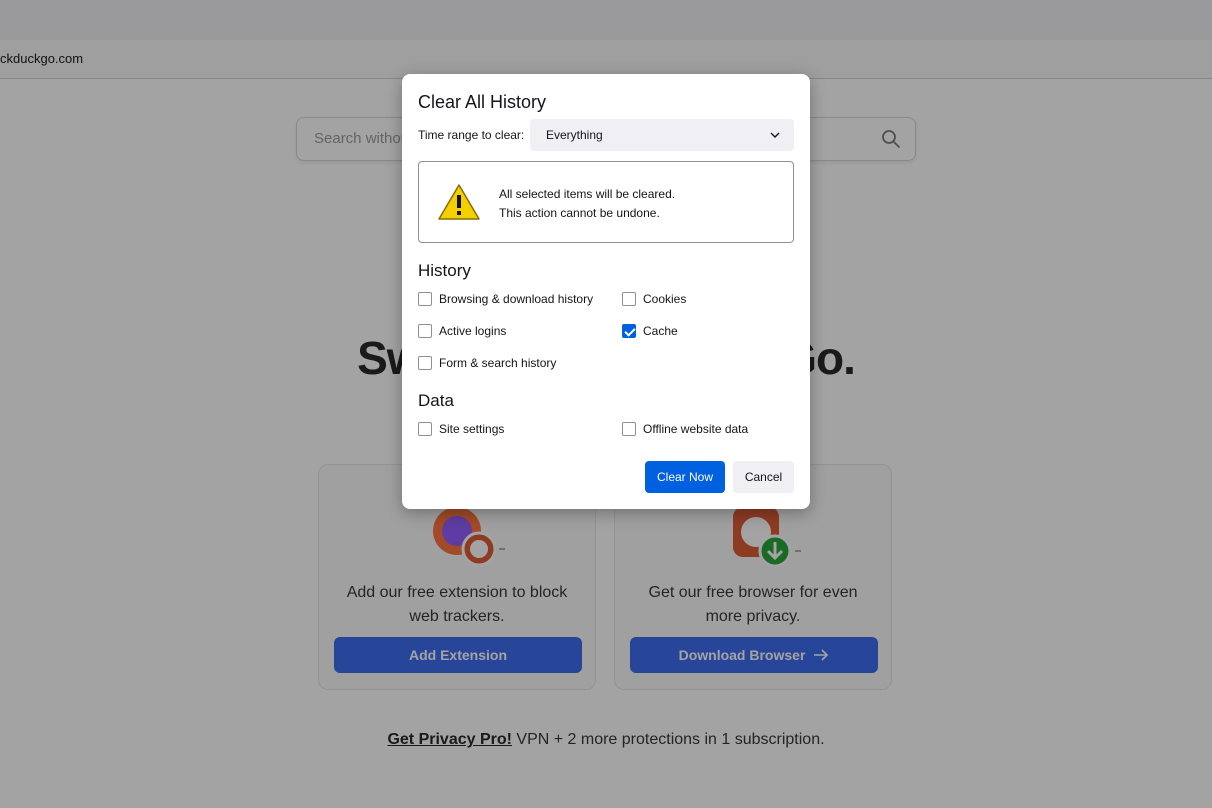  Describe the element at coordinates (662, 135) in the screenshot. I see `time-range-select: Everything` at that location.